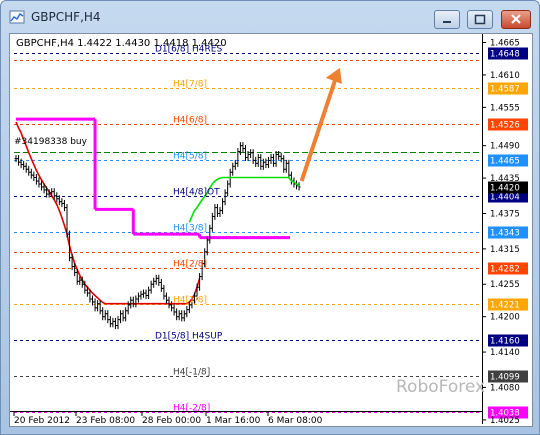 This screenshot has height=435, width=540. What do you see at coordinates (318, 129) in the screenshot?
I see `forecast-arrow` at bounding box center [318, 129].